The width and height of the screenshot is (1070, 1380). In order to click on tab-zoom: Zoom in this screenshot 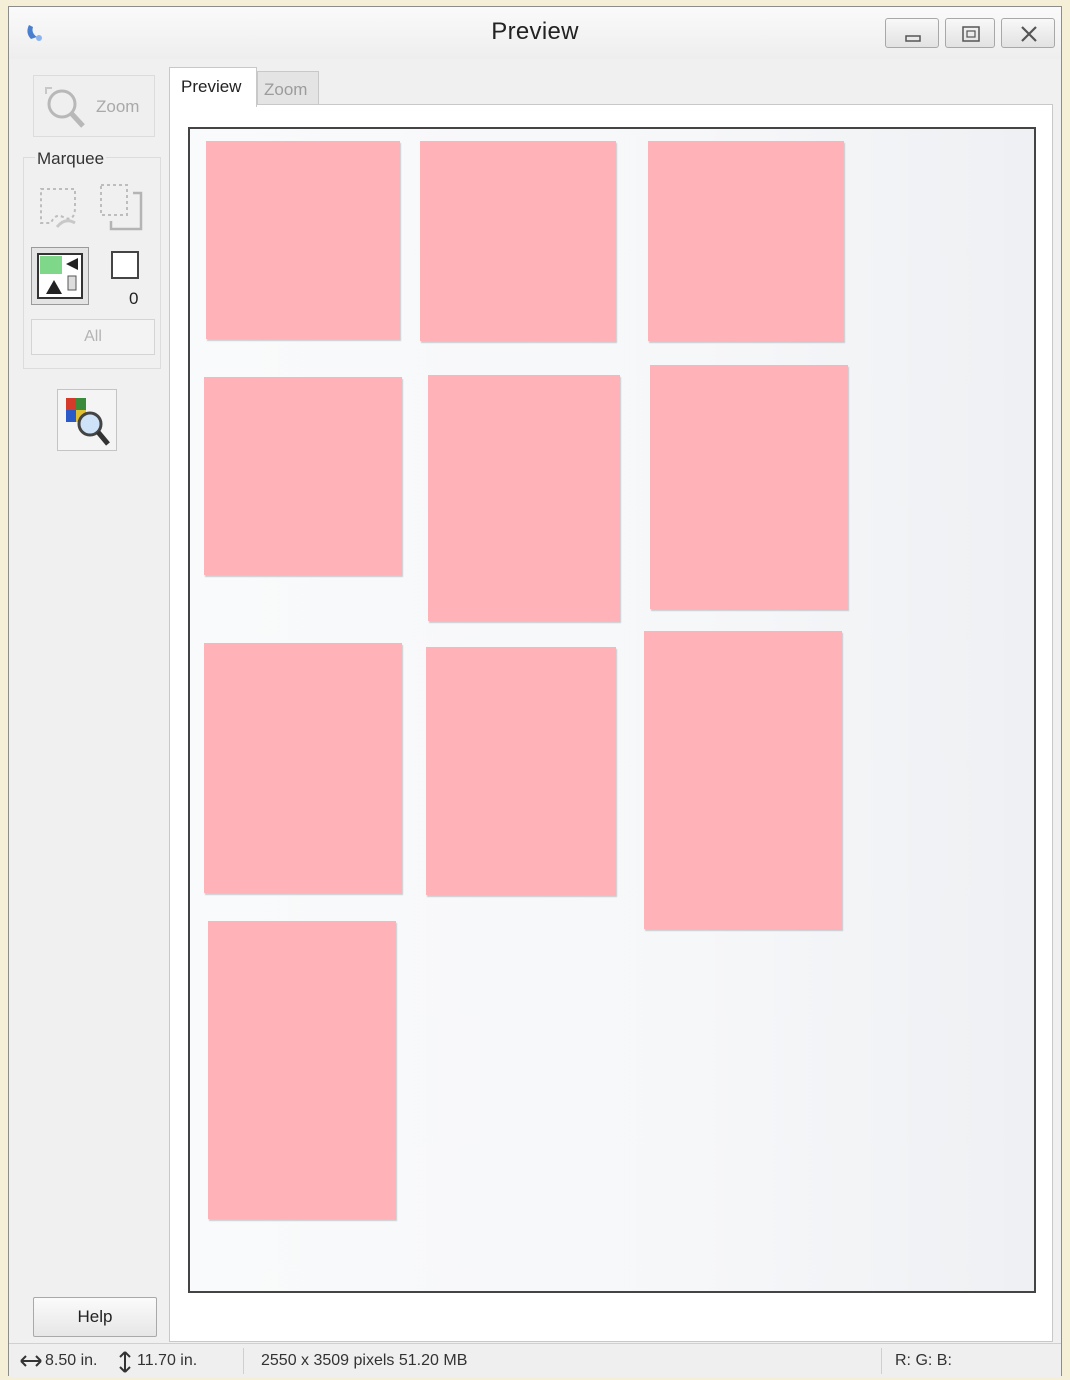, I will do `click(288, 88)`.